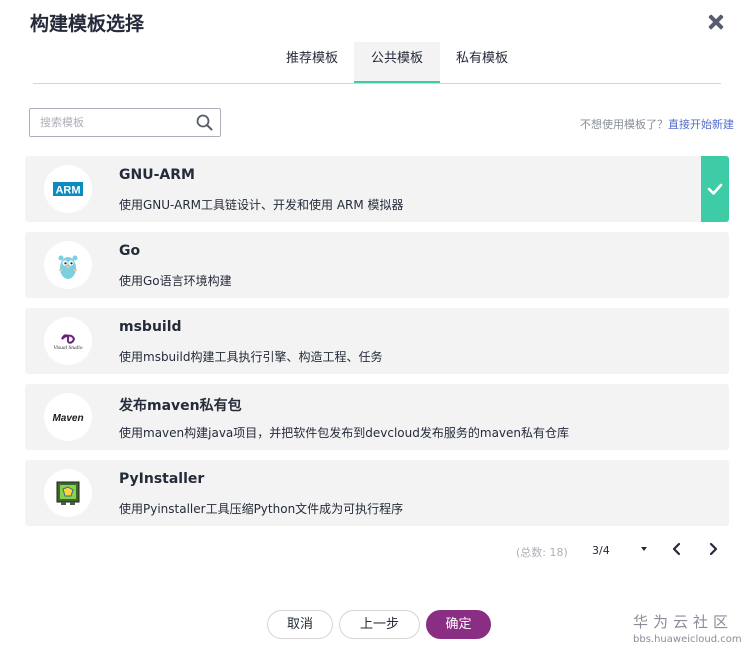 This screenshot has height=651, width=754. What do you see at coordinates (312, 62) in the screenshot?
I see `tab-recommended: 推荐模板` at bounding box center [312, 62].